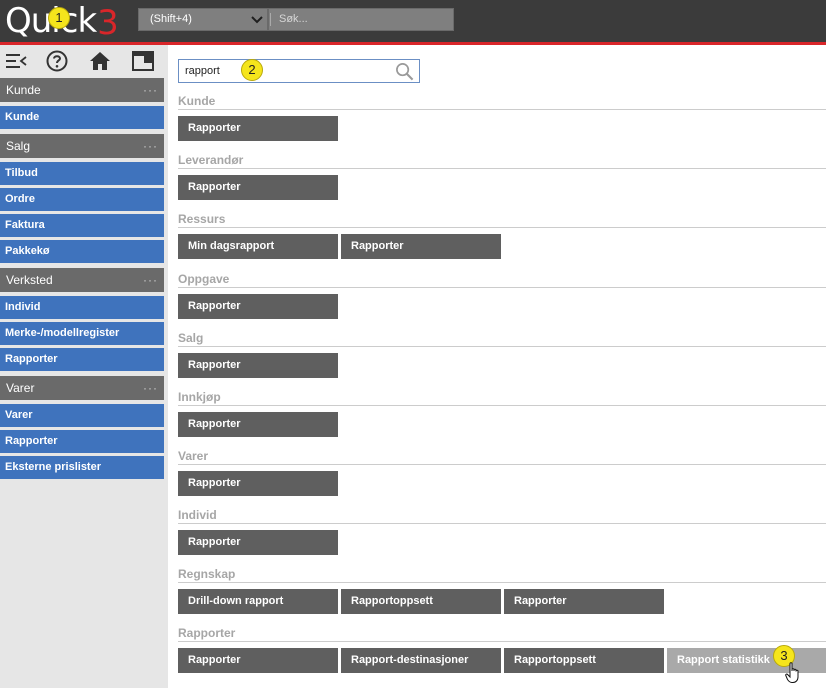 This screenshot has height=688, width=826. What do you see at coordinates (82, 307) in the screenshot?
I see `sidebar-item-individ: Individ` at bounding box center [82, 307].